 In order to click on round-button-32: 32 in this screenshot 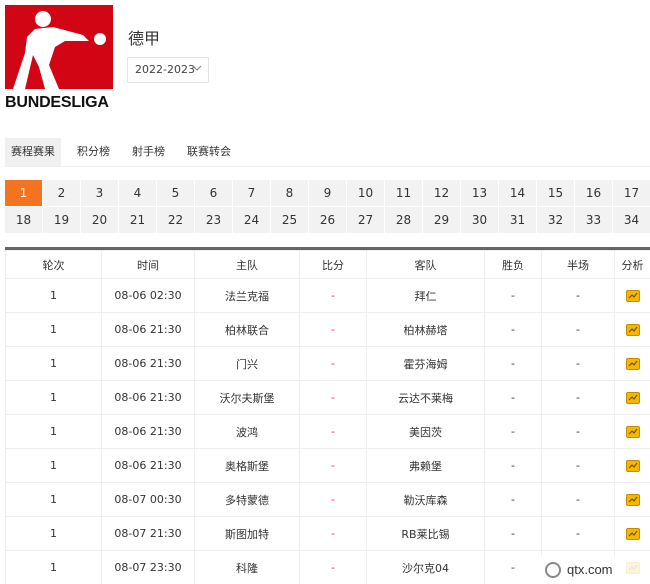, I will do `click(555, 220)`.